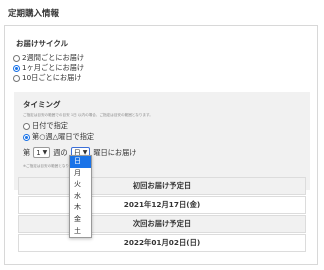  What do you see at coordinates (80, 174) in the screenshot?
I see `weekday-option-mon: 月` at bounding box center [80, 174].